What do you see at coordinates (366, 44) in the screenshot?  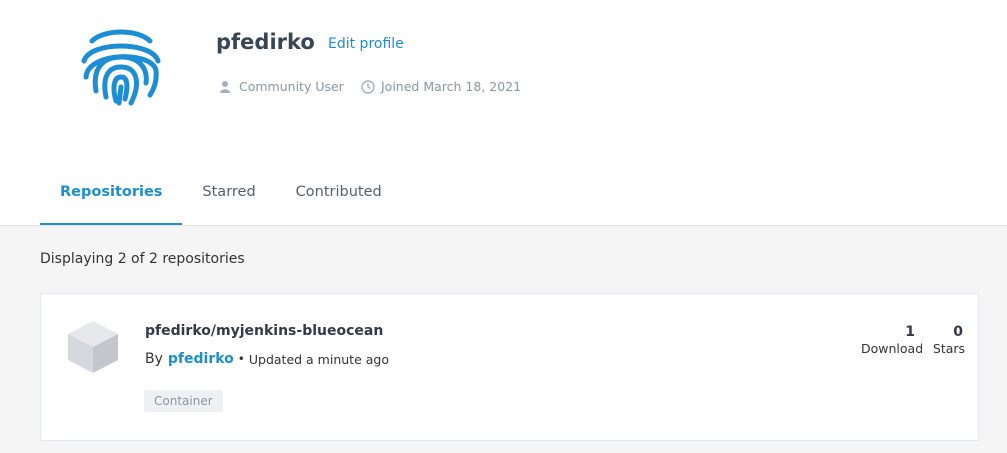 I see `edit-profile-link: Edit profile` at bounding box center [366, 44].